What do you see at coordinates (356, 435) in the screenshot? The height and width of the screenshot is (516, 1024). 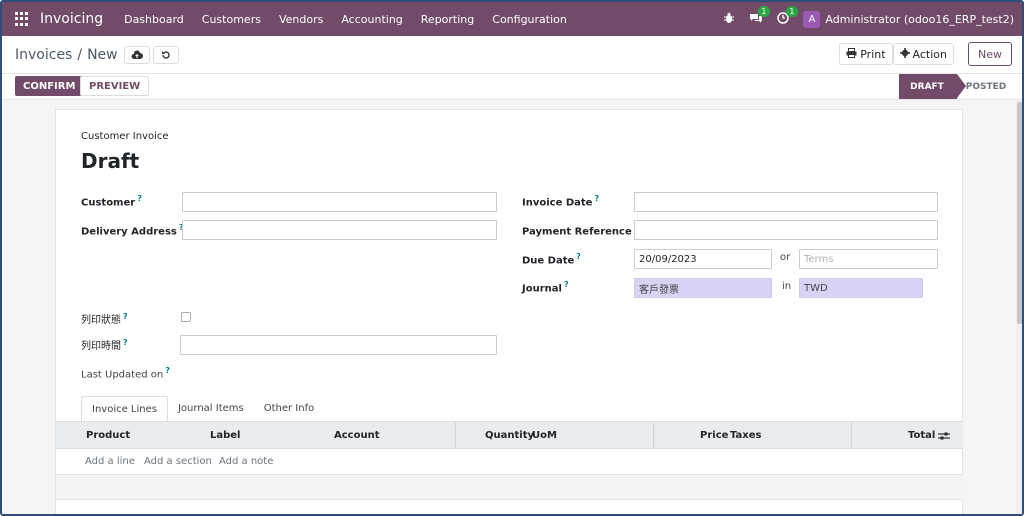 I see `col-account: Account` at bounding box center [356, 435].